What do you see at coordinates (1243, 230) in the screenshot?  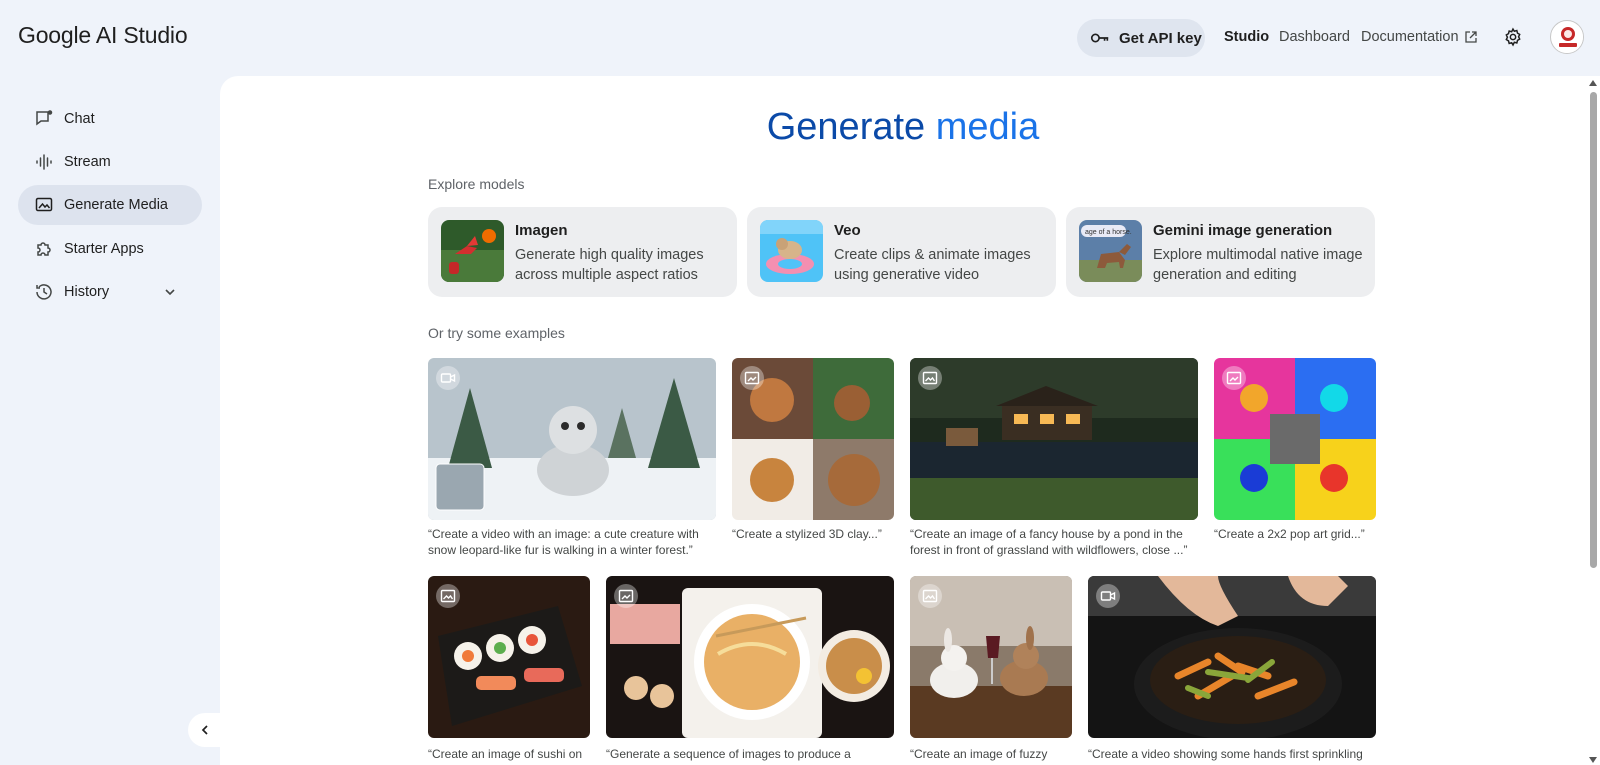 I see `model-name: Gemini image generation` at bounding box center [1243, 230].